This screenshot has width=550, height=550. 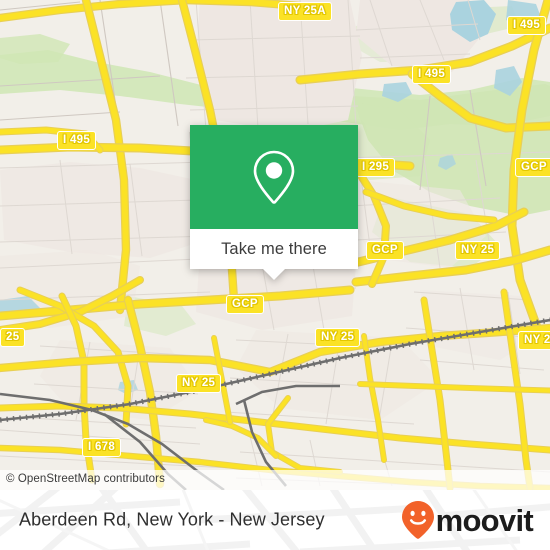 What do you see at coordinates (245, 304) in the screenshot?
I see `shield-gcp-left: GCP` at bounding box center [245, 304].